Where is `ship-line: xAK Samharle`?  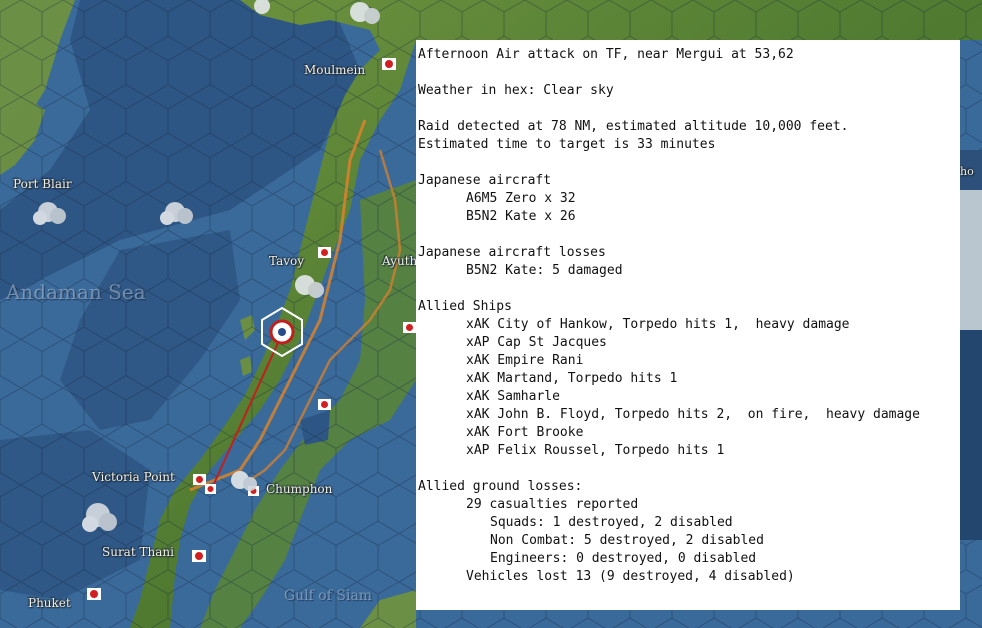
ship-line: xAK Samharle is located at coordinates (513, 396).